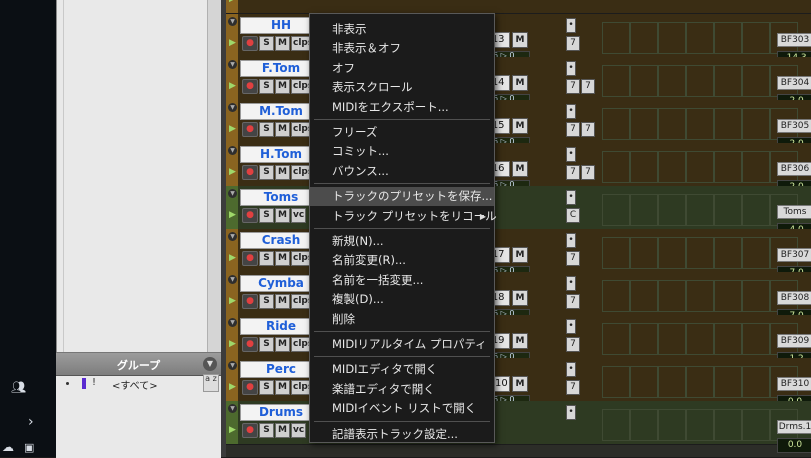 The height and width of the screenshot is (458, 811). I want to click on chevron-right-icon: ›, so click(31, 422).